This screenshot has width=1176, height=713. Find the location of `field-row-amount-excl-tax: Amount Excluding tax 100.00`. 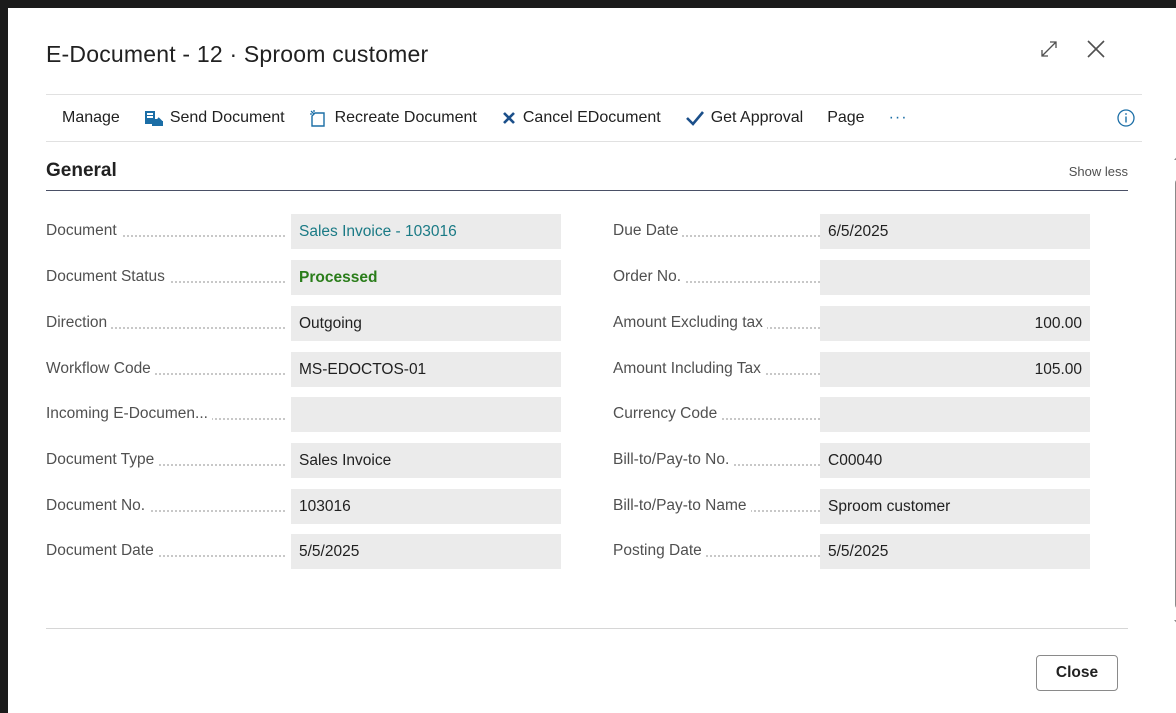

field-row-amount-excl-tax: Amount Excluding tax 100.00 is located at coordinates (568, 323).